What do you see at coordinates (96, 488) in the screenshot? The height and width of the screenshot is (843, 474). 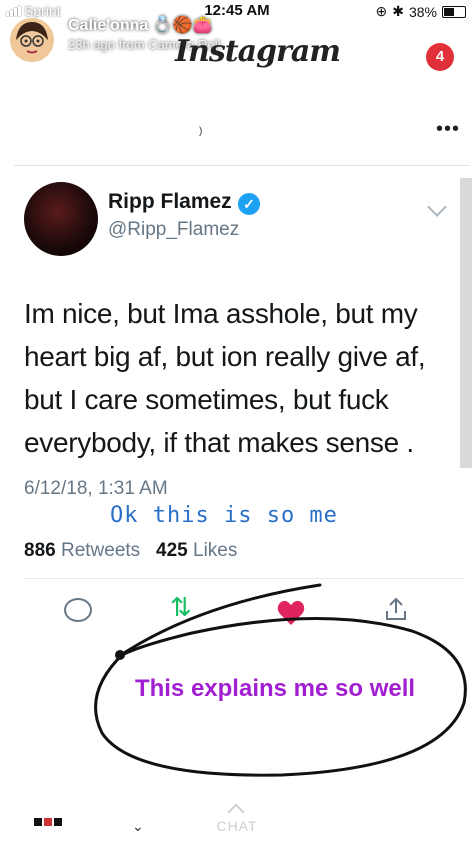 I see `tweet-date: 6/12/18, 1:31 AM` at bounding box center [96, 488].